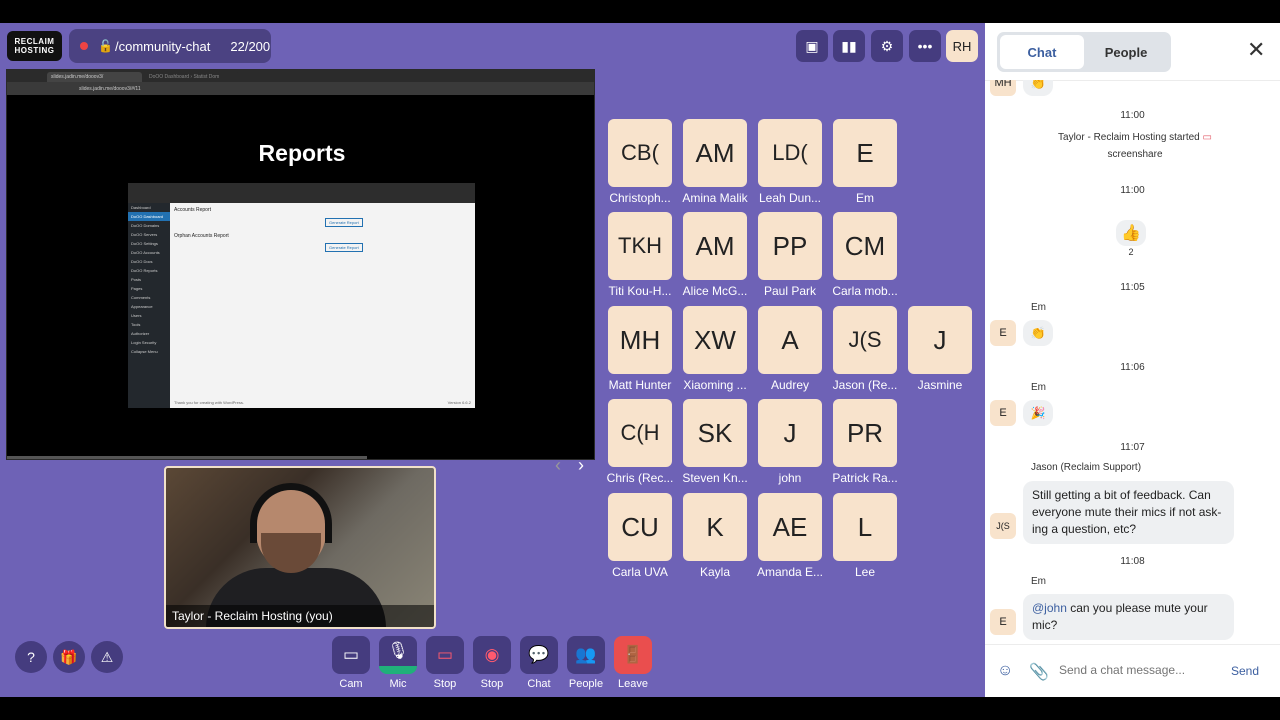 Image resolution: width=1280 pixels, height=720 pixels. Describe the element at coordinates (351, 655) in the screenshot. I see `camera-icon: ▭` at that location.